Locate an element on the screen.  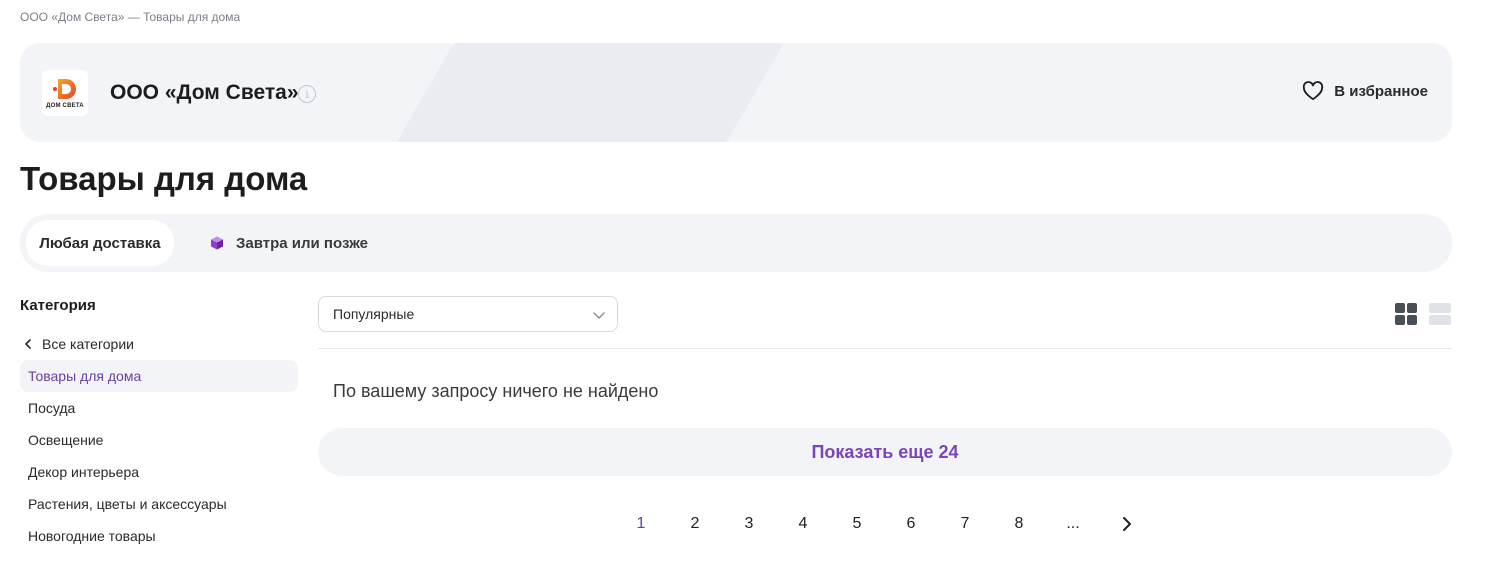
tab-label: Любая доставка is located at coordinates (100, 243).